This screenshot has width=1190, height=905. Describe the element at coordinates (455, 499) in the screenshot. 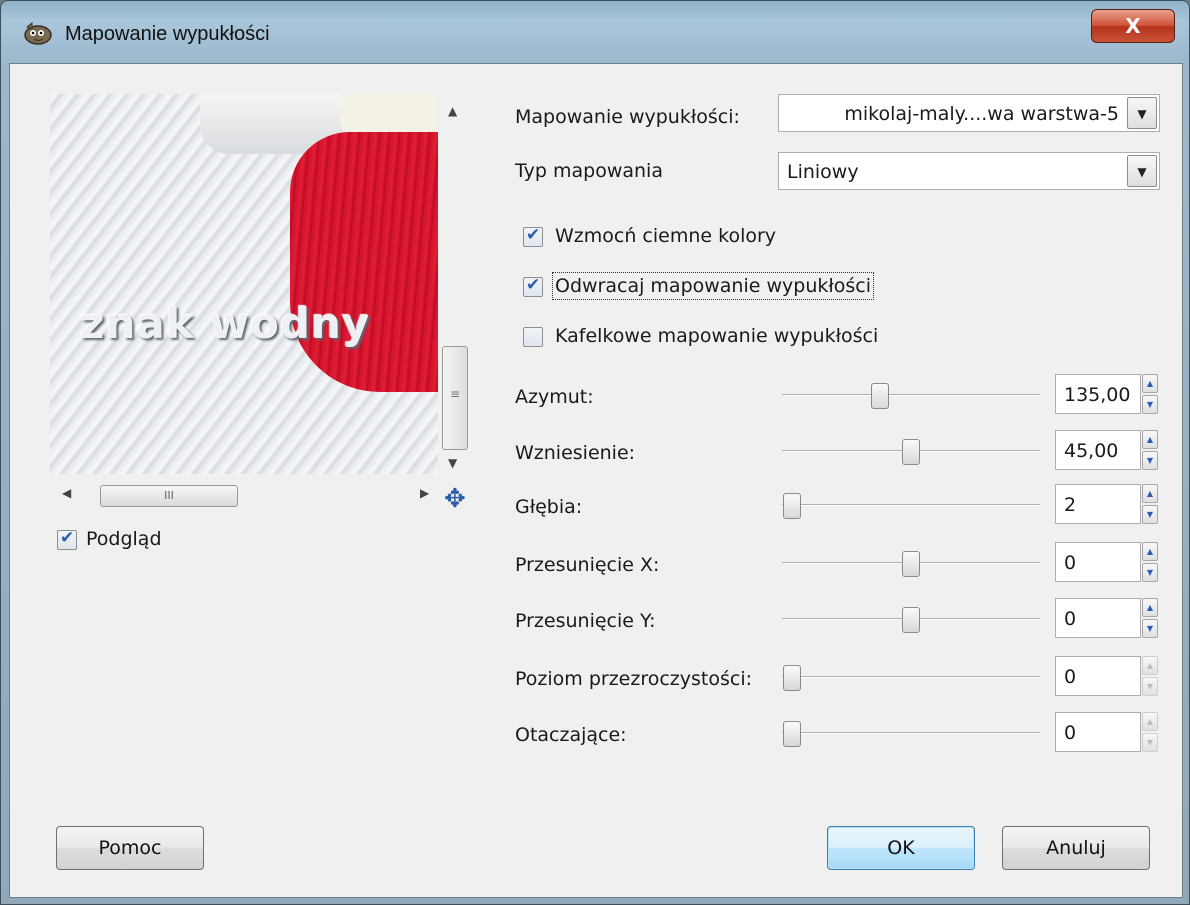

I see `navigate-move-icon: ✥` at that location.